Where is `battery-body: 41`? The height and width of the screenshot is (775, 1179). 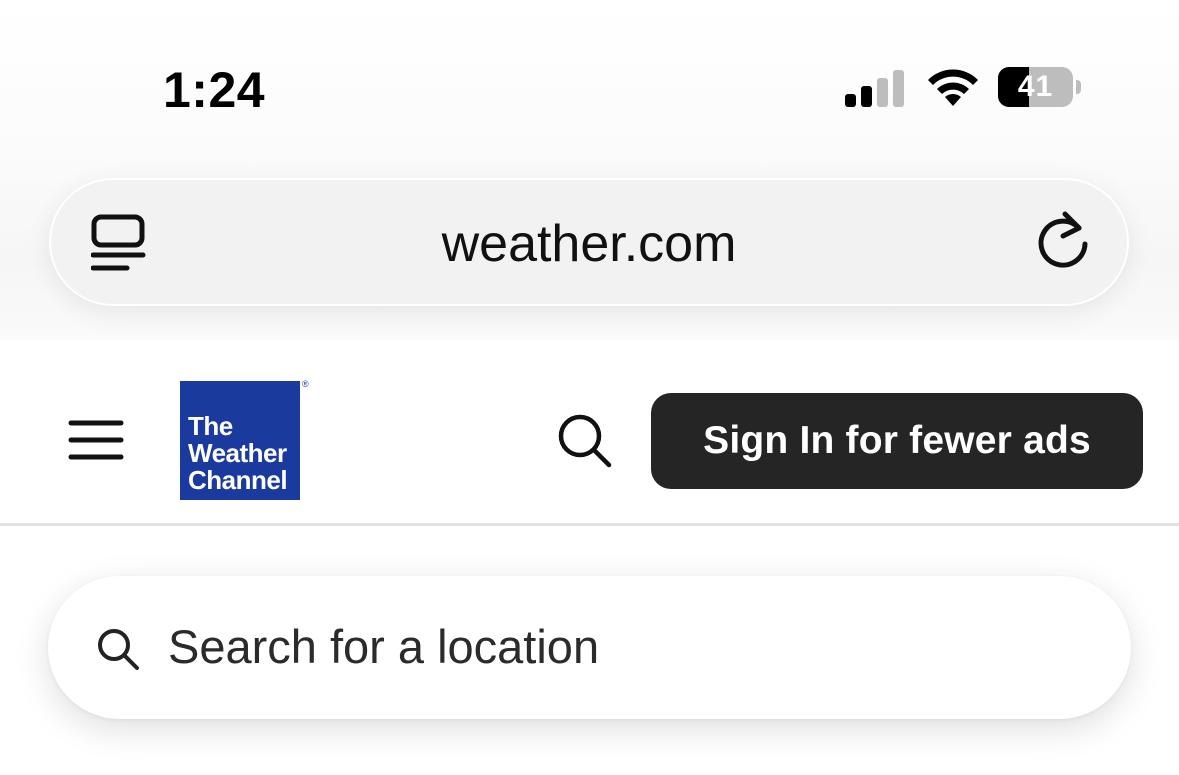
battery-body: 41 is located at coordinates (1035, 87).